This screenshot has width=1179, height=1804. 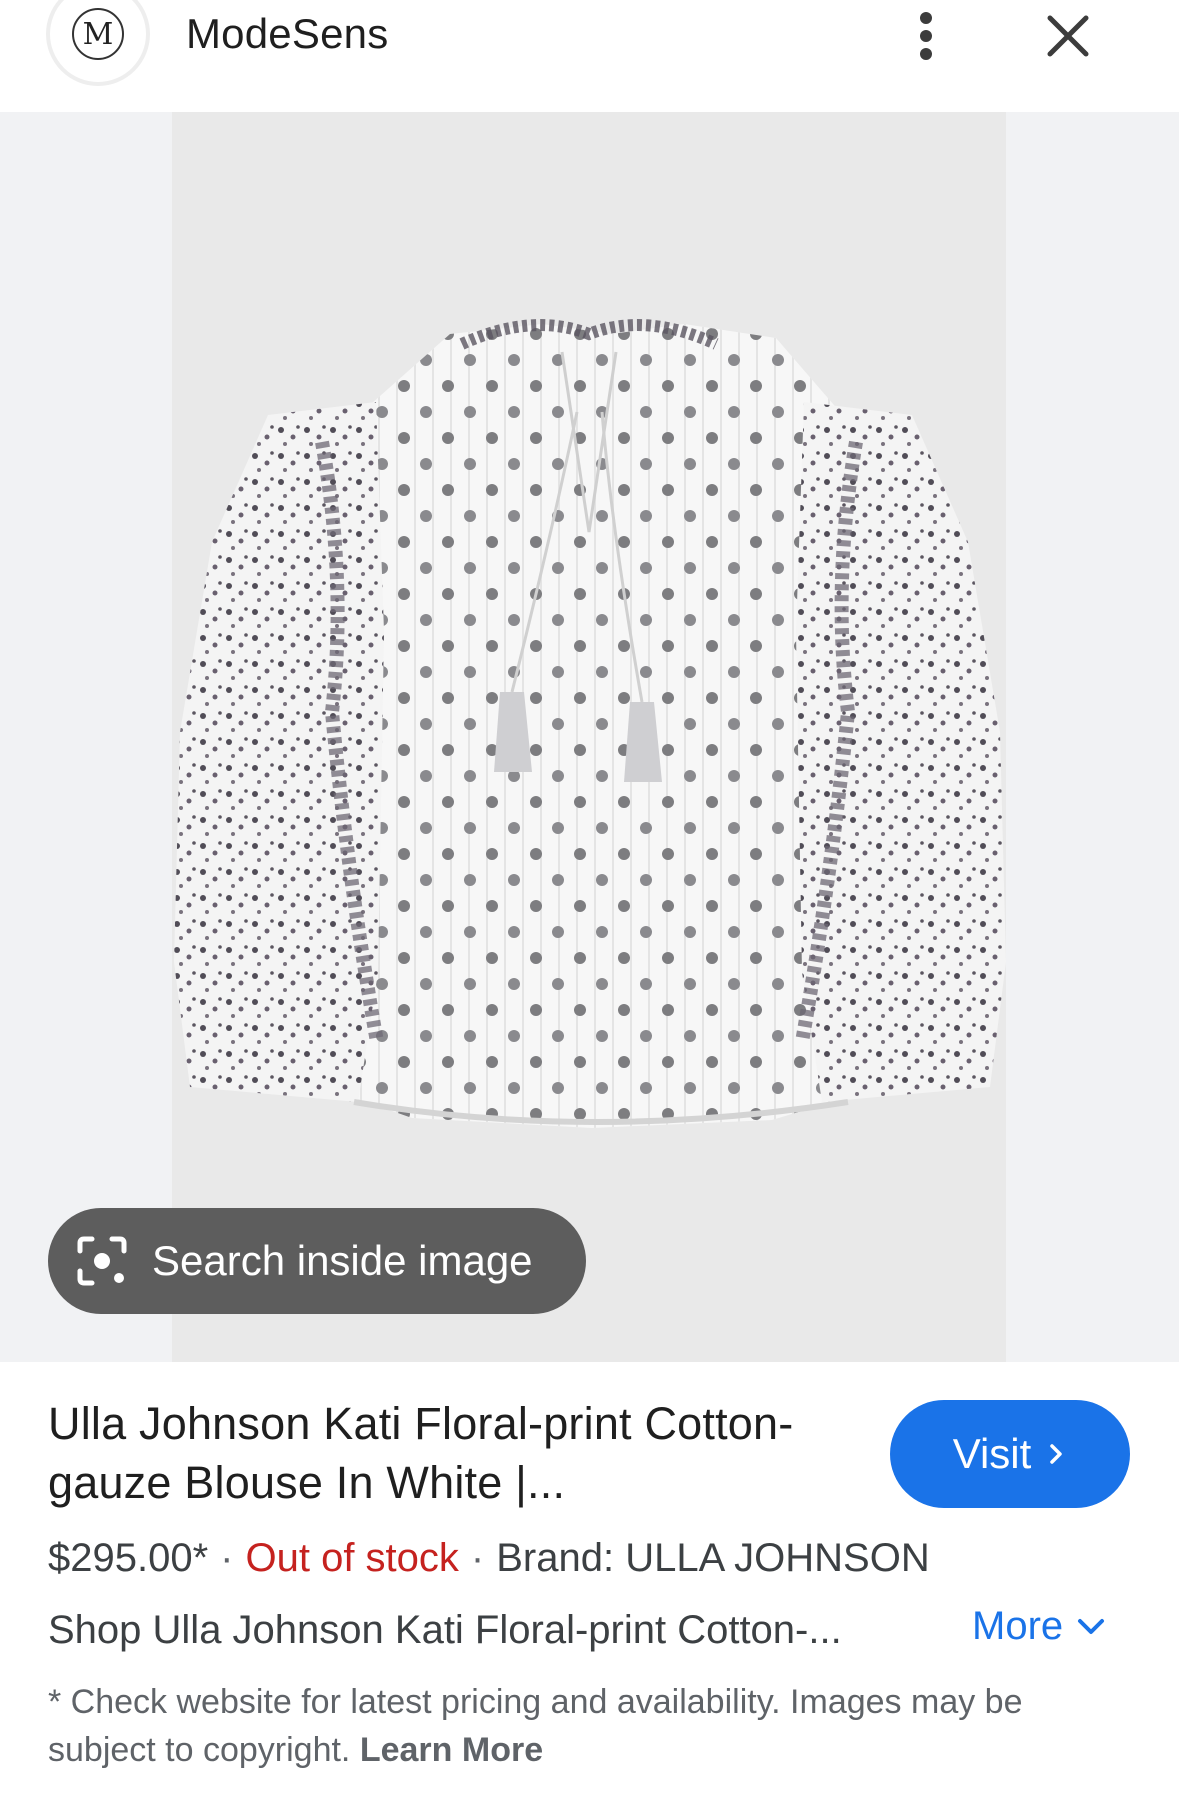 I want to click on stock-status: Out of stock, so click(x=352, y=1558).